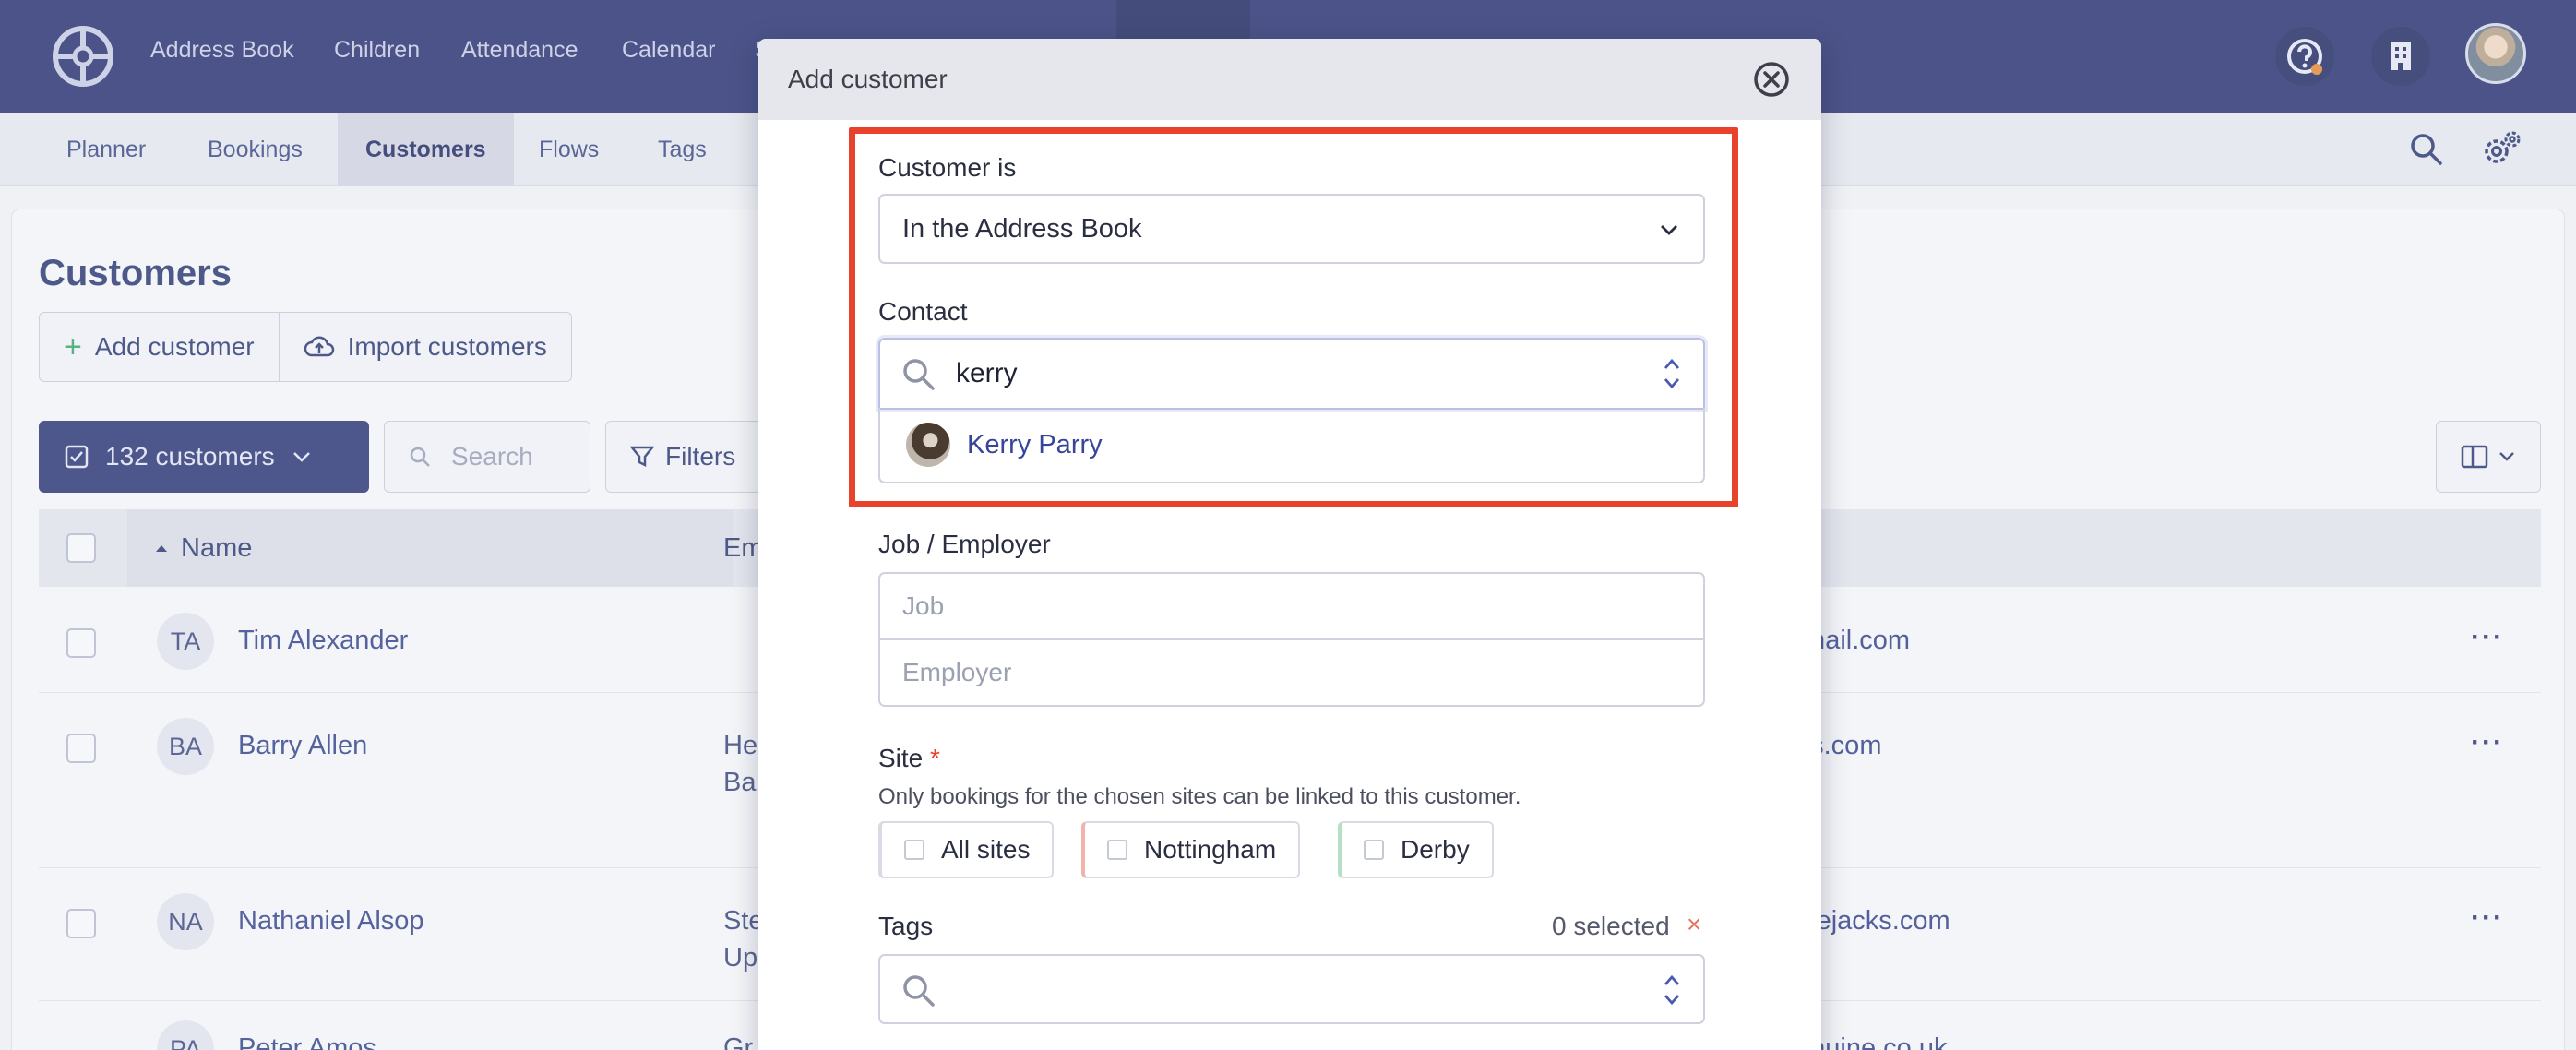 The image size is (2576, 1050). Describe the element at coordinates (1291, 989) in the screenshot. I see `tags-search-input` at that location.